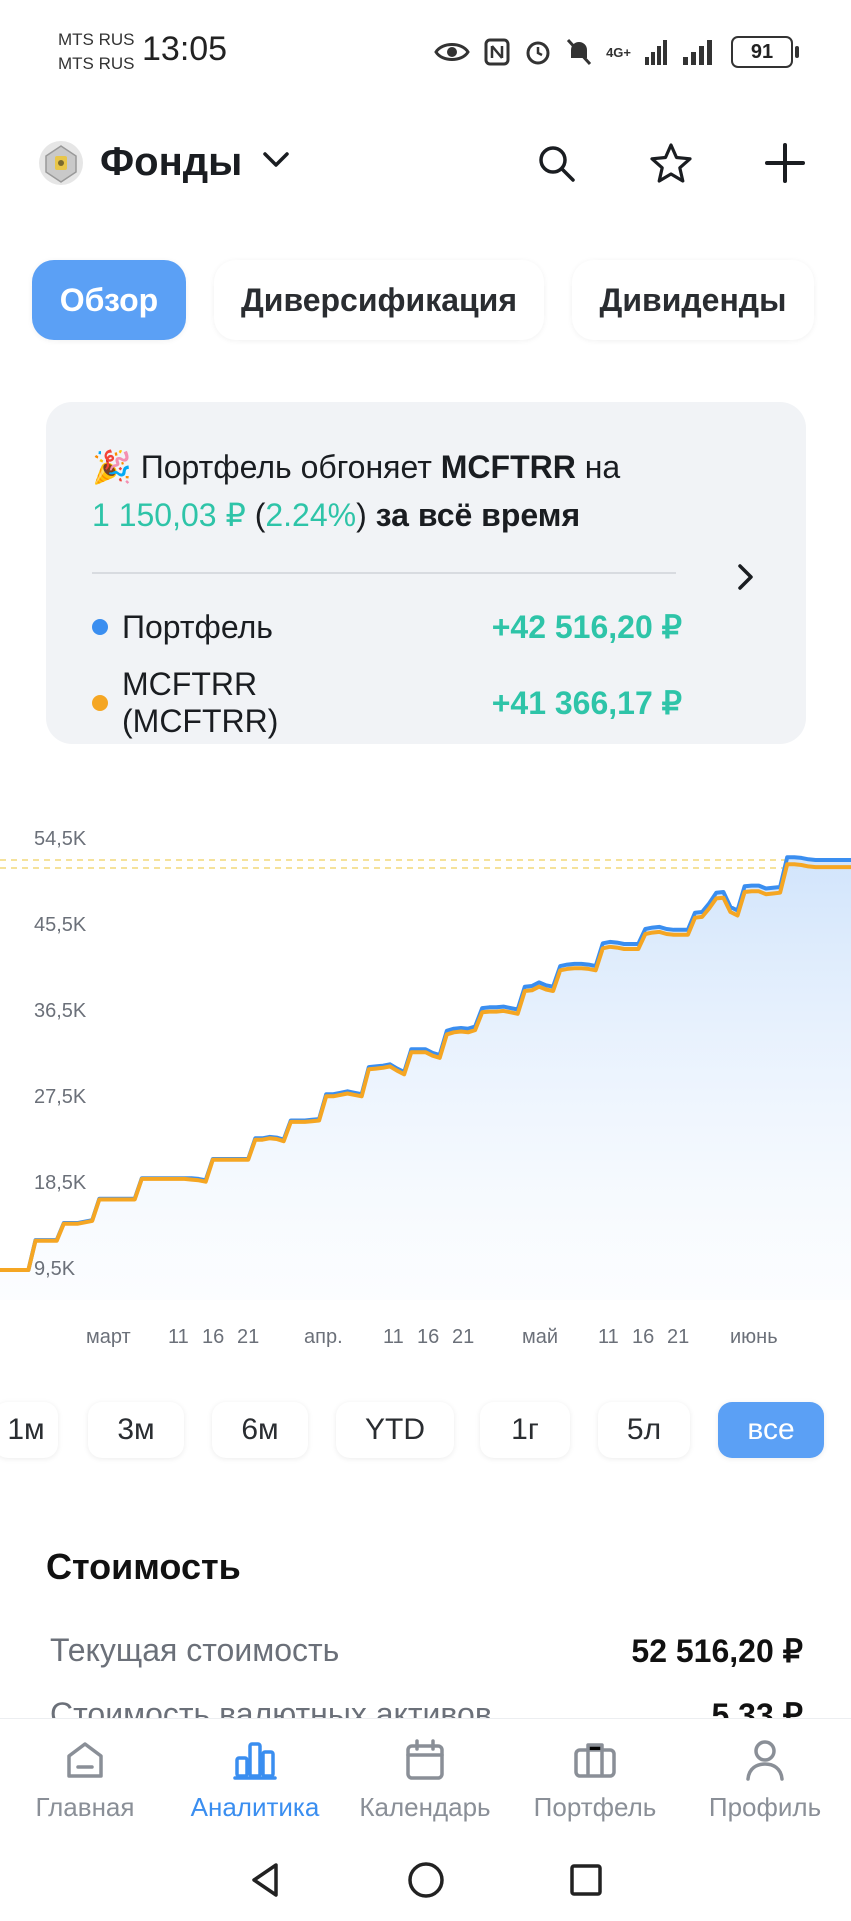  I want to click on period-5y: 5л, so click(644, 1430).